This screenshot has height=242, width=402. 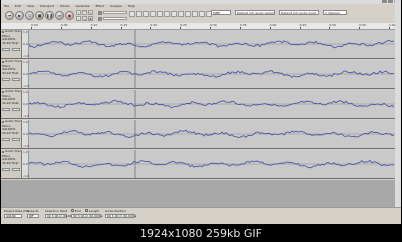 What do you see at coordinates (160, 14) in the screenshot?
I see `silence-icon` at bounding box center [160, 14].